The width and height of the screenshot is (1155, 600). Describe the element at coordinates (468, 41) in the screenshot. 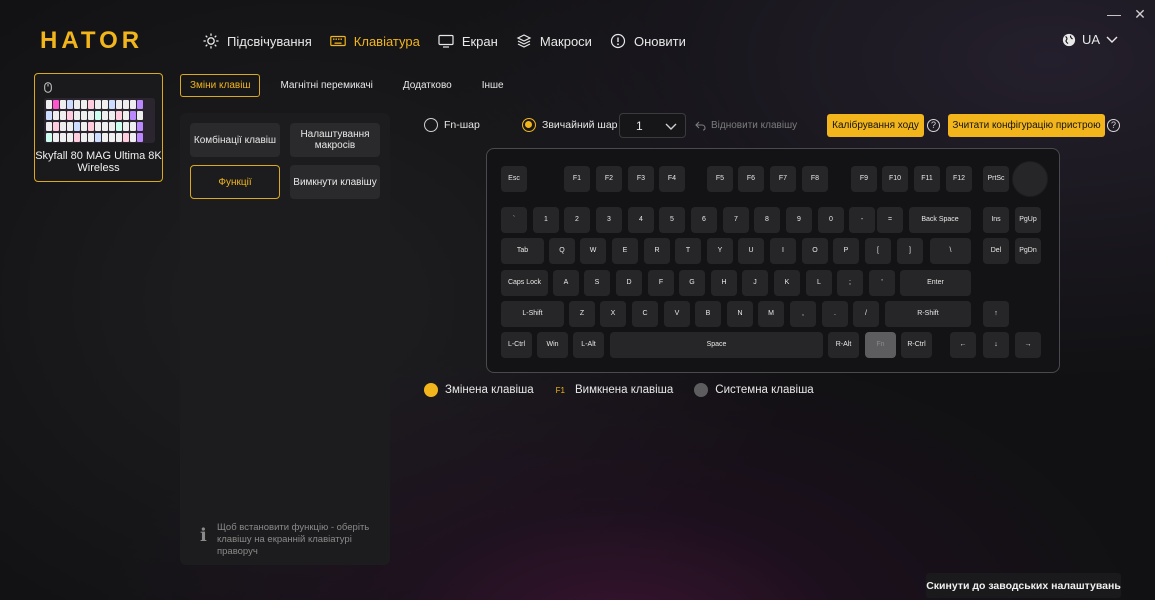

I see `nav-screen: Екран` at that location.